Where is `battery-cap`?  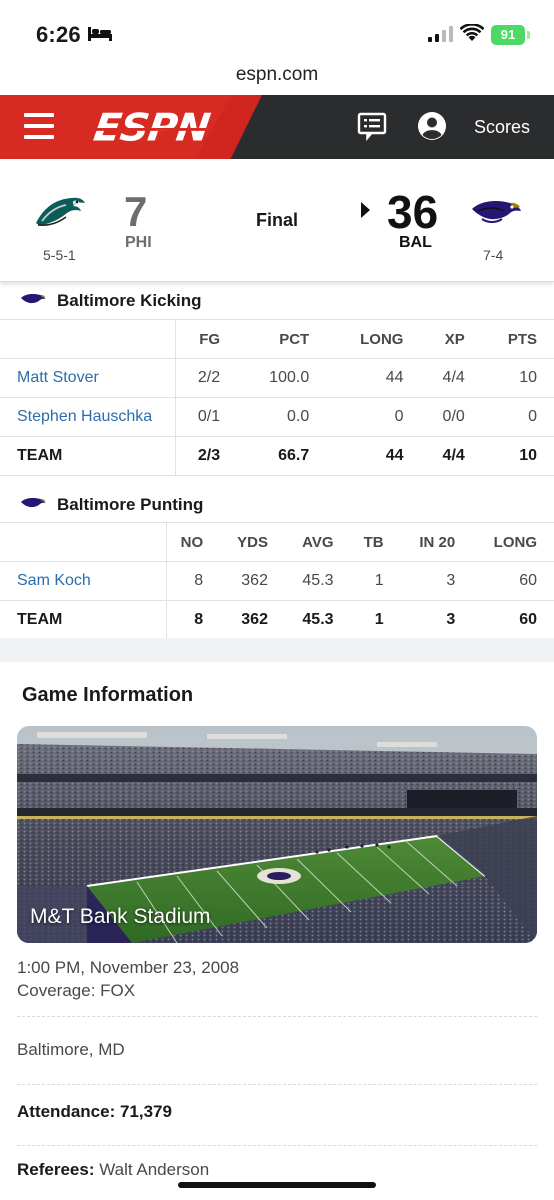 battery-cap is located at coordinates (528, 35).